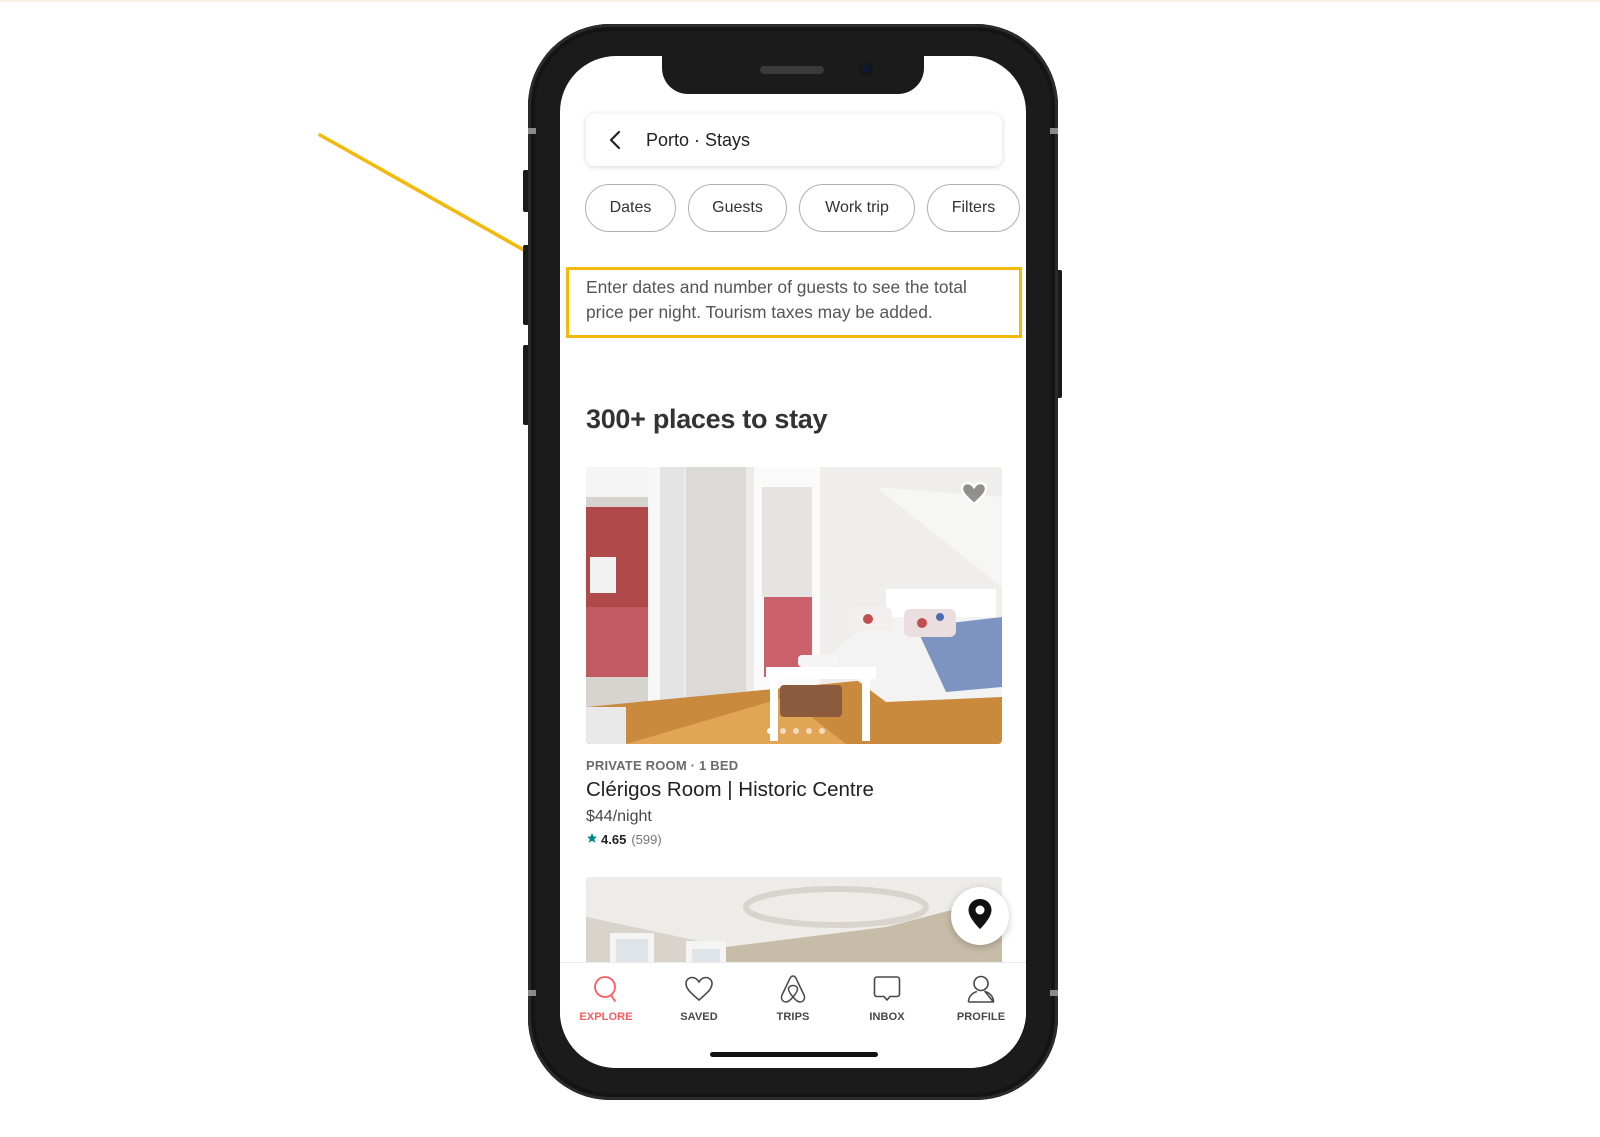 The image size is (1600, 1137). I want to click on photo-pagination, so click(796, 731).